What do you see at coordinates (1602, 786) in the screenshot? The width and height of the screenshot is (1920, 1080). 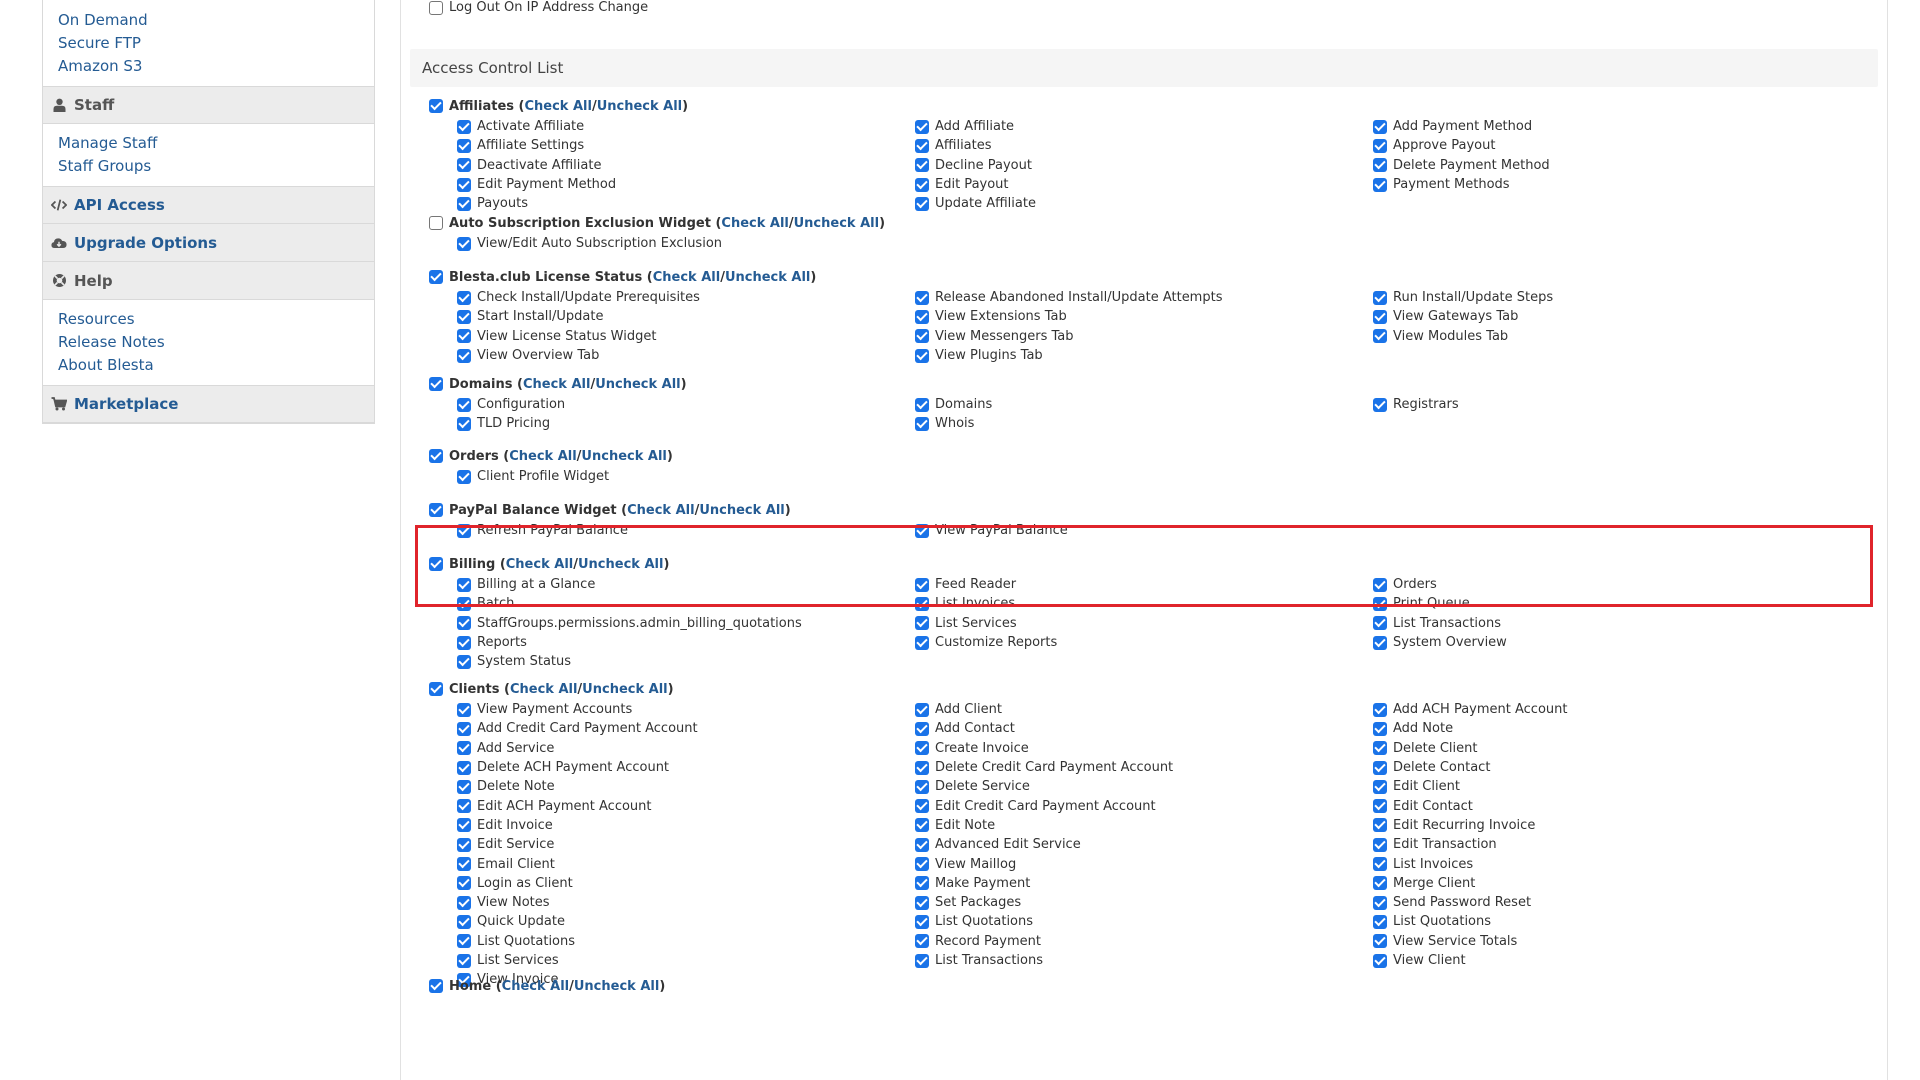 I see `acl-permission-item: Edit Client` at bounding box center [1602, 786].